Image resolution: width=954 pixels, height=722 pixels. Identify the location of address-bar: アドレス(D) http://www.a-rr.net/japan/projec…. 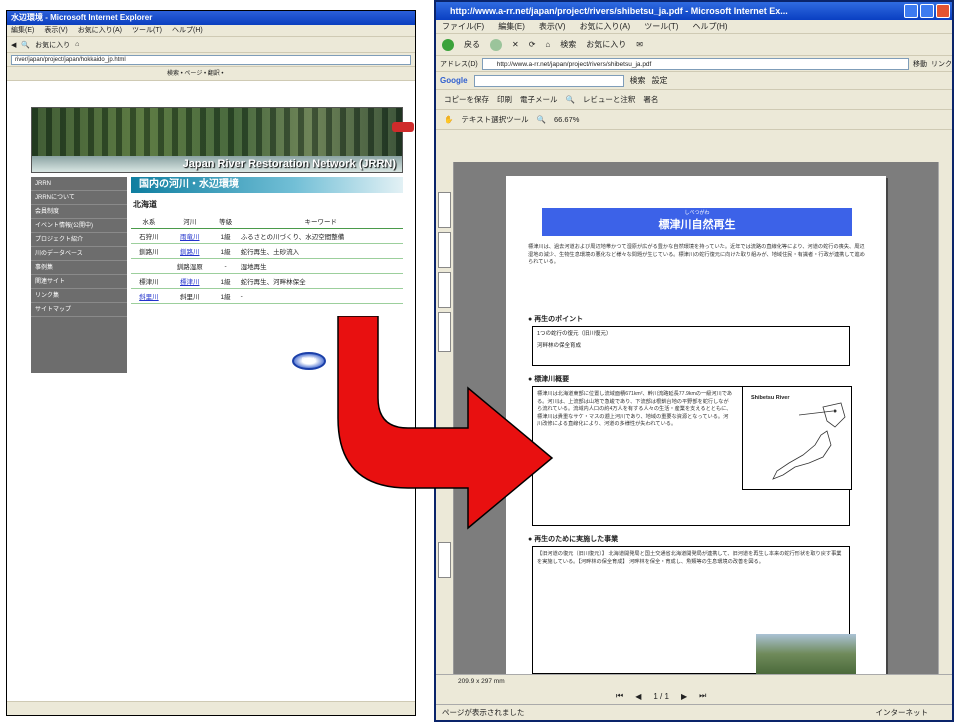
(694, 64).